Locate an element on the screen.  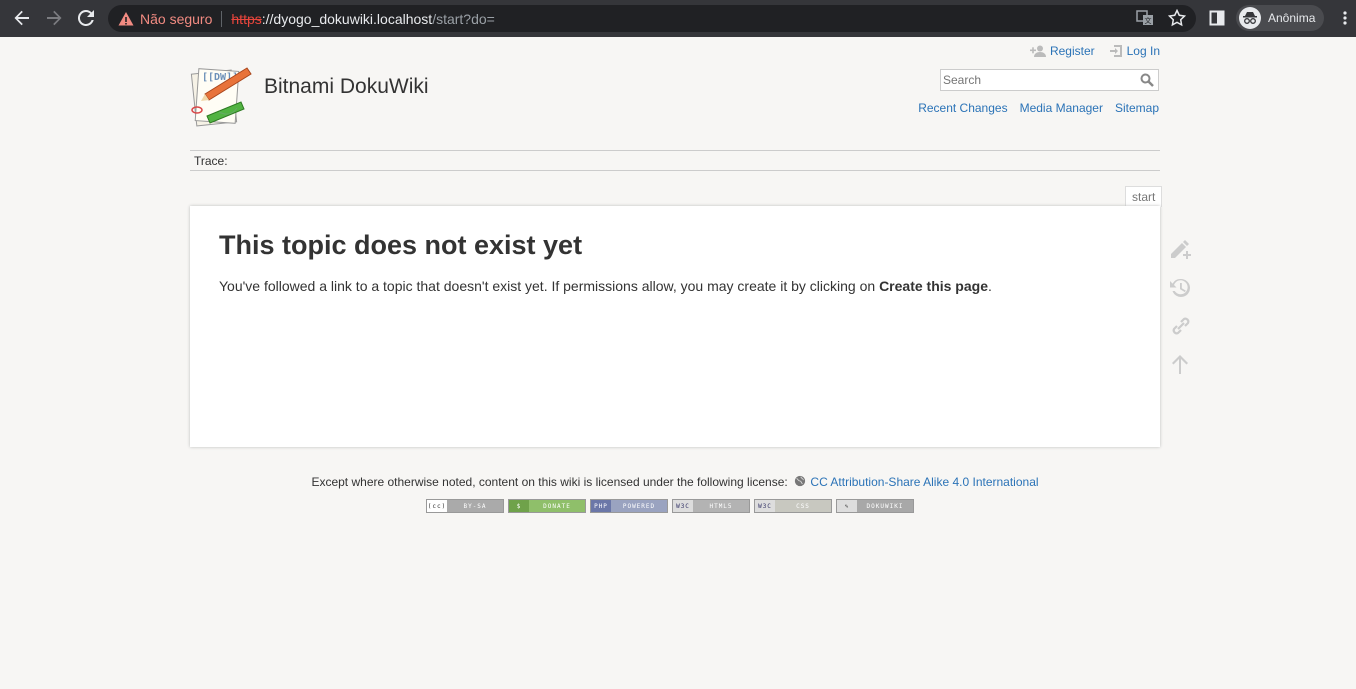
divider is located at coordinates (222, 18).